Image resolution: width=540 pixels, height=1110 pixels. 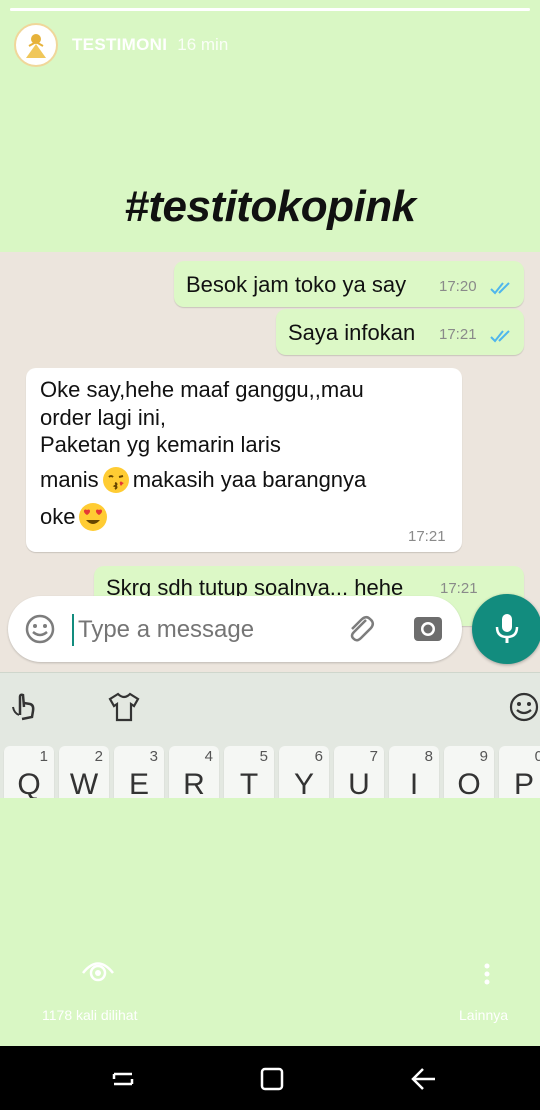 I want to click on story-header: TESTIMONI 16 min, so click(x=272, y=45).